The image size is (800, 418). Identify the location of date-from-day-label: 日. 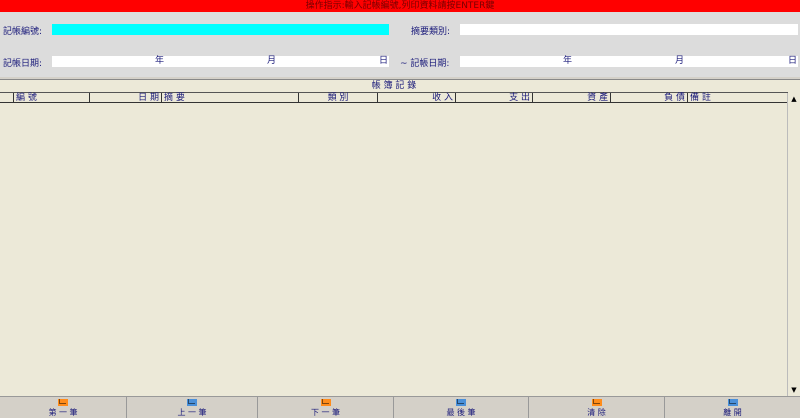
(384, 61).